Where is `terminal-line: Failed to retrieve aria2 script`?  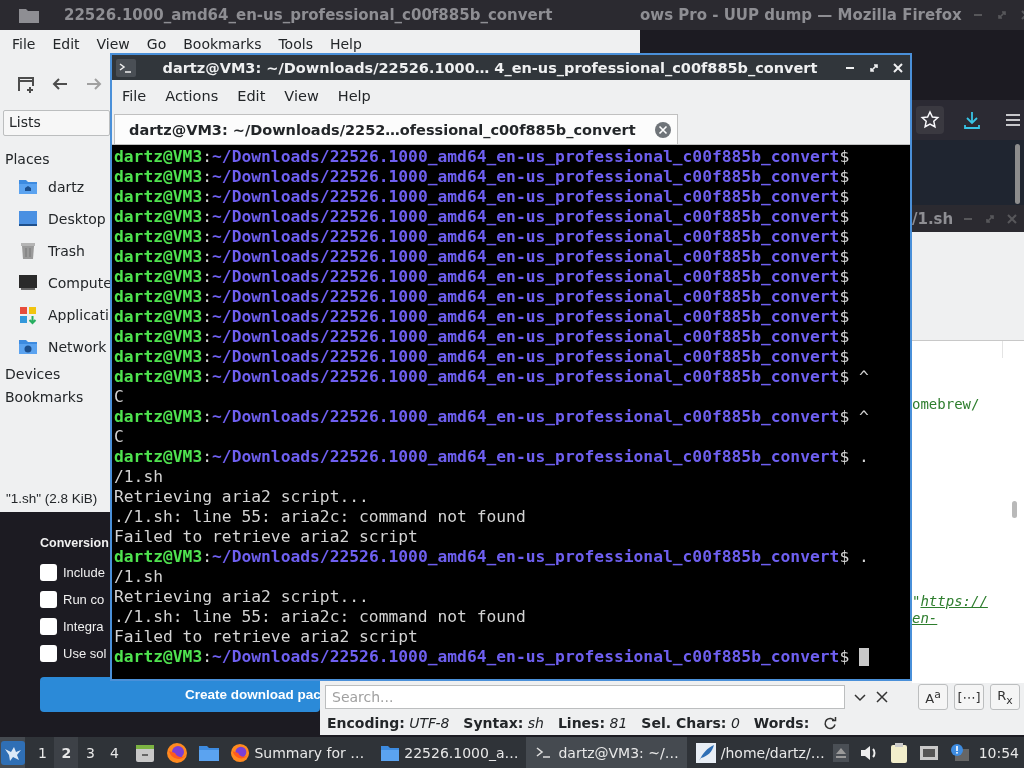 terminal-line: Failed to retrieve aria2 script is located at coordinates (266, 637).